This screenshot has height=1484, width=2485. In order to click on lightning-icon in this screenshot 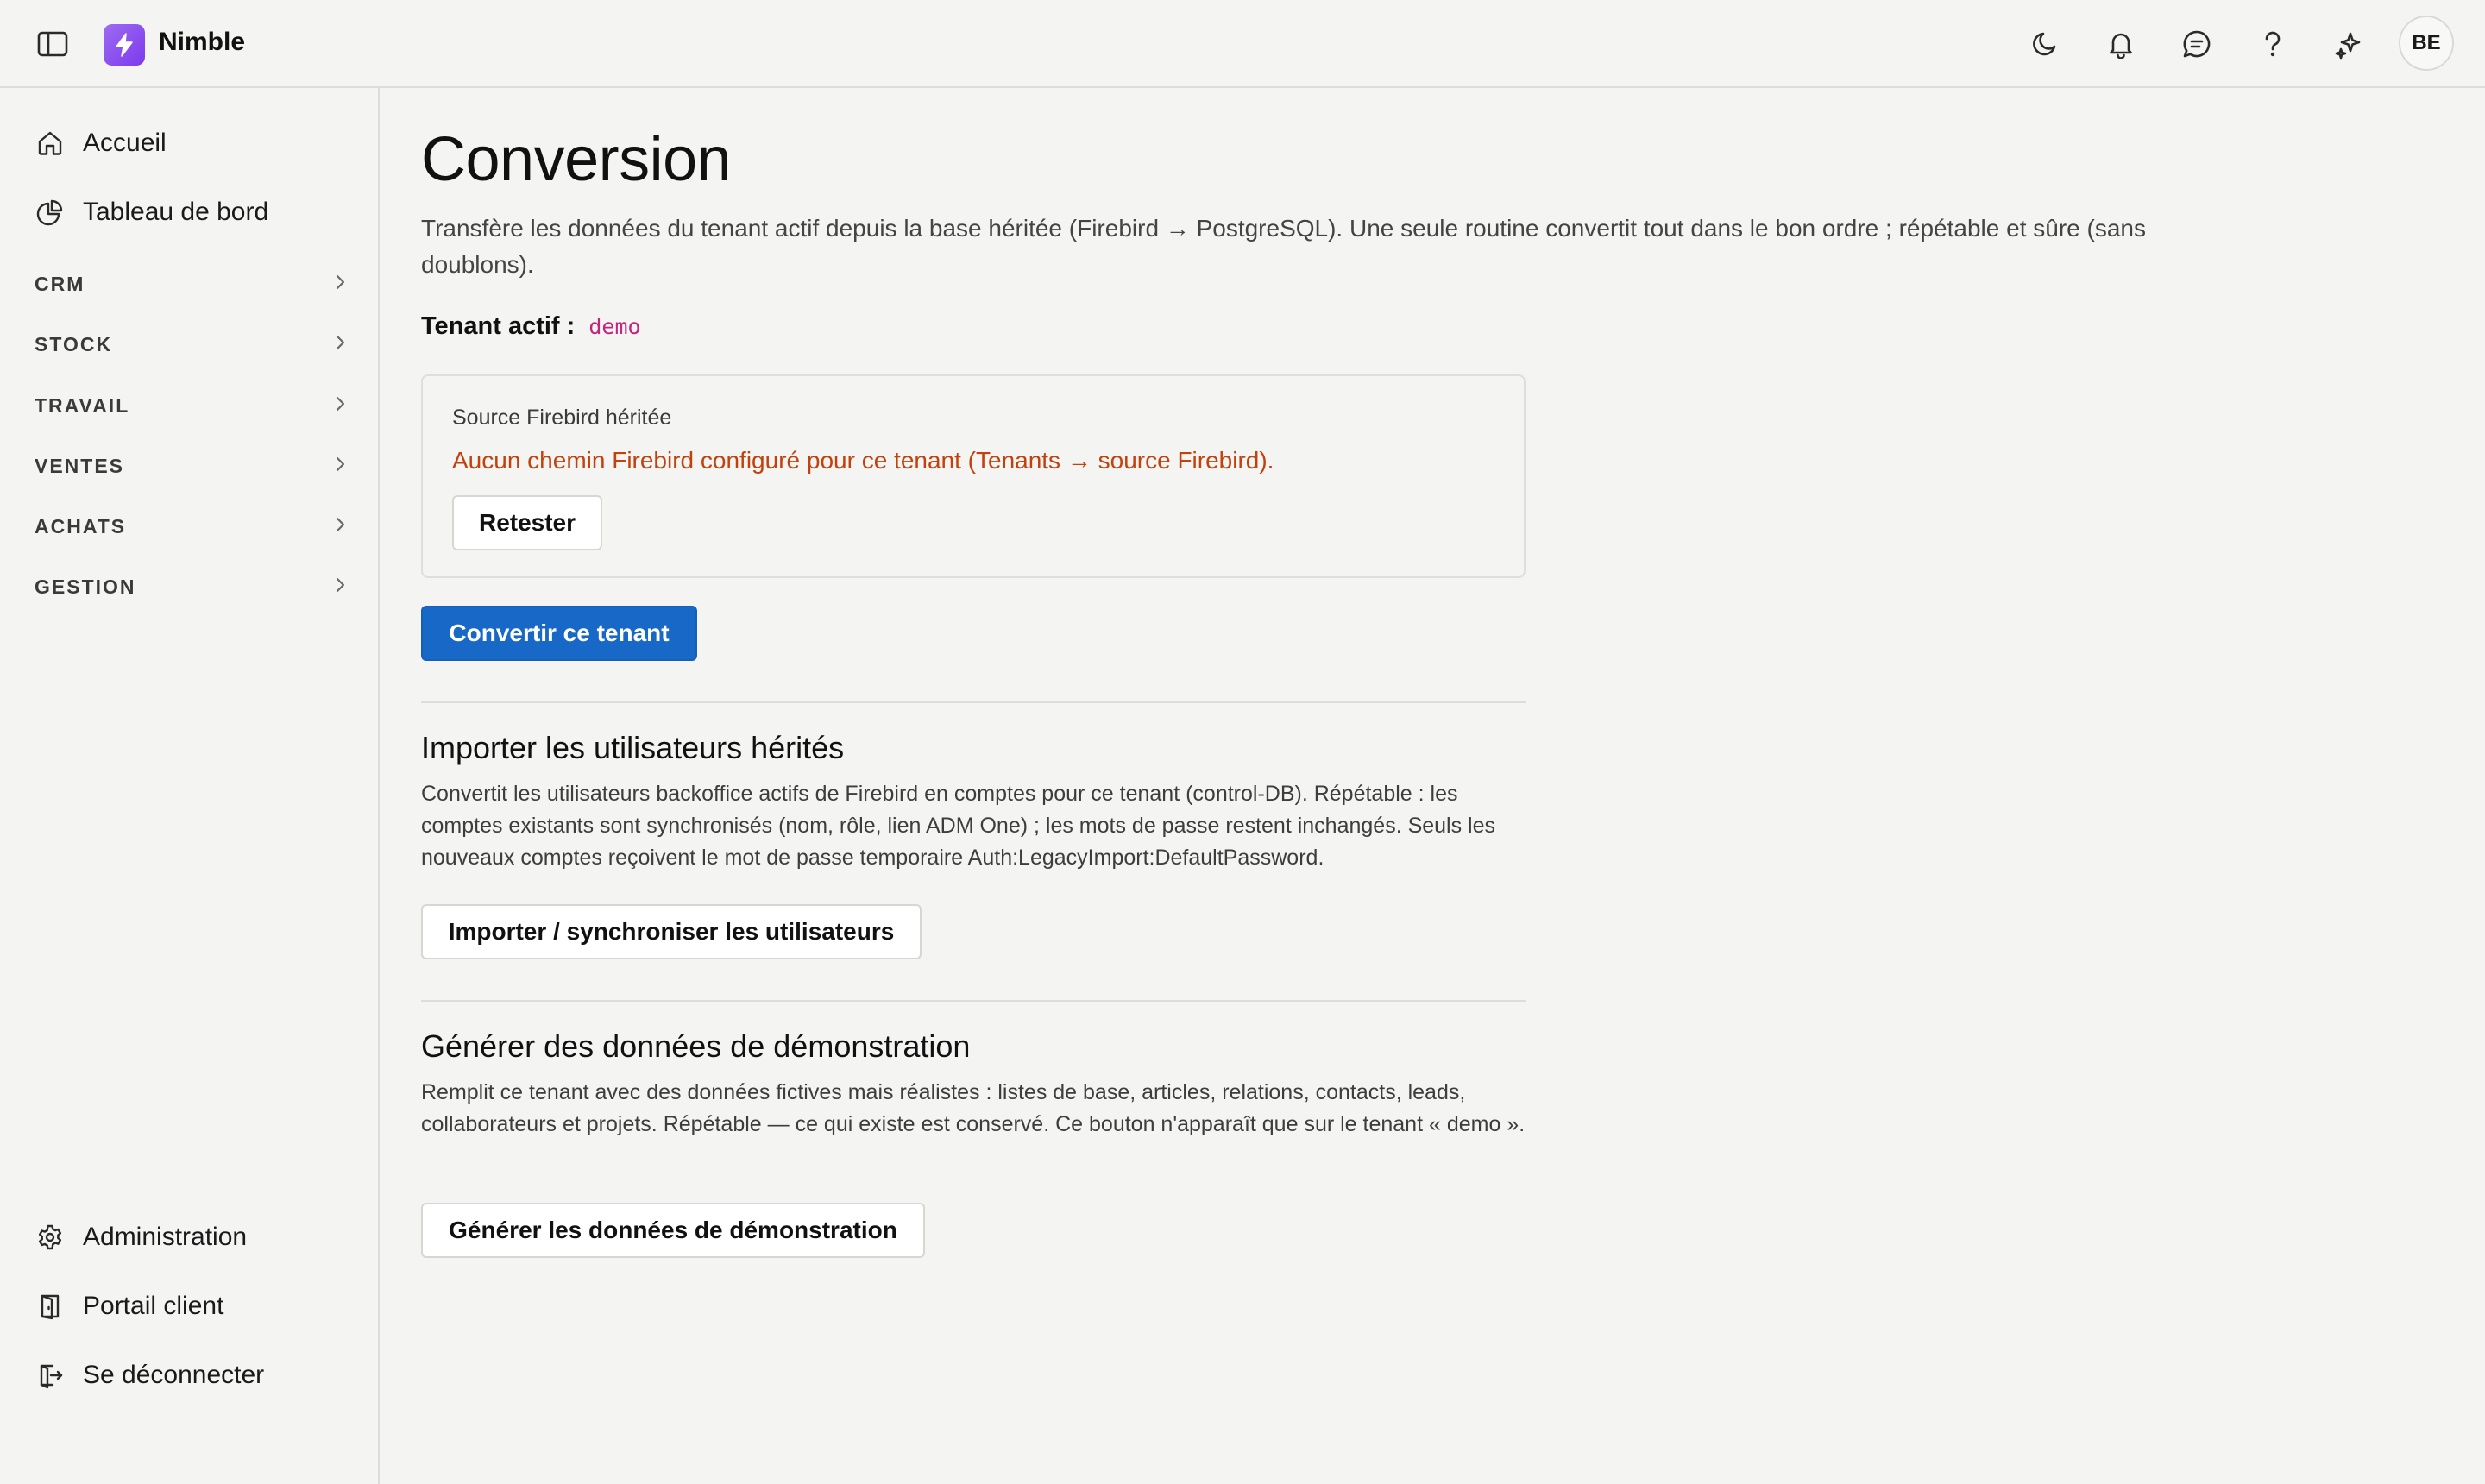, I will do `click(124, 45)`.